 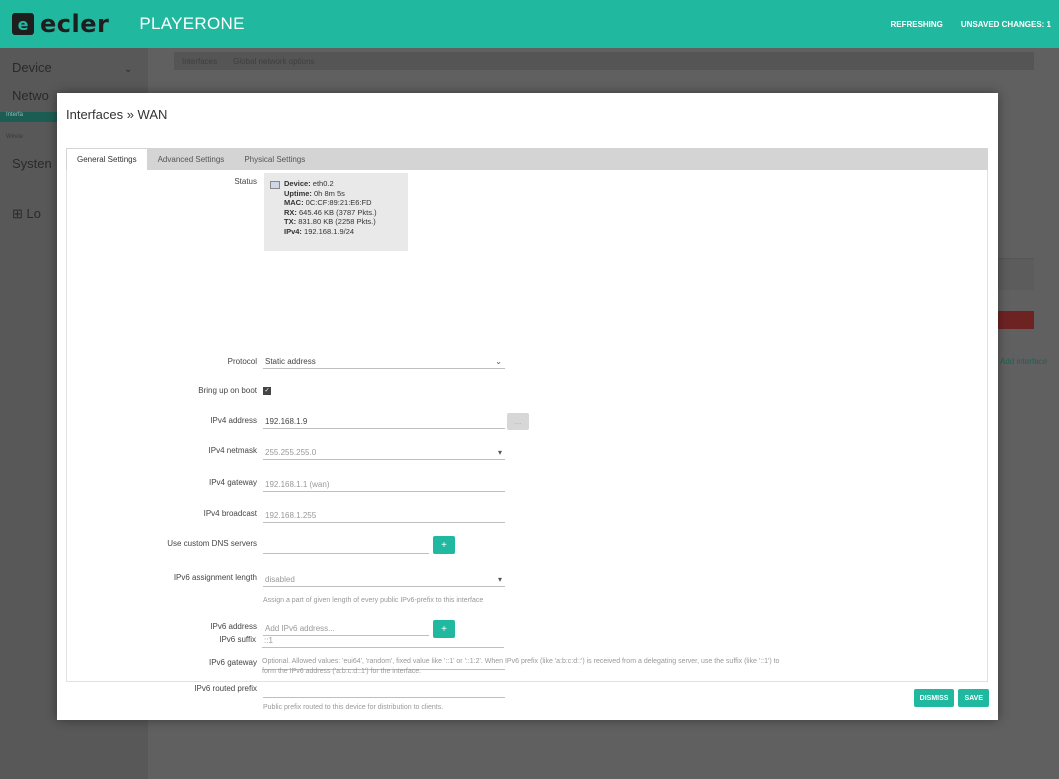 What do you see at coordinates (384, 453) in the screenshot?
I see `ipv4-netmask-select: 255.255.255.0 ▾` at bounding box center [384, 453].